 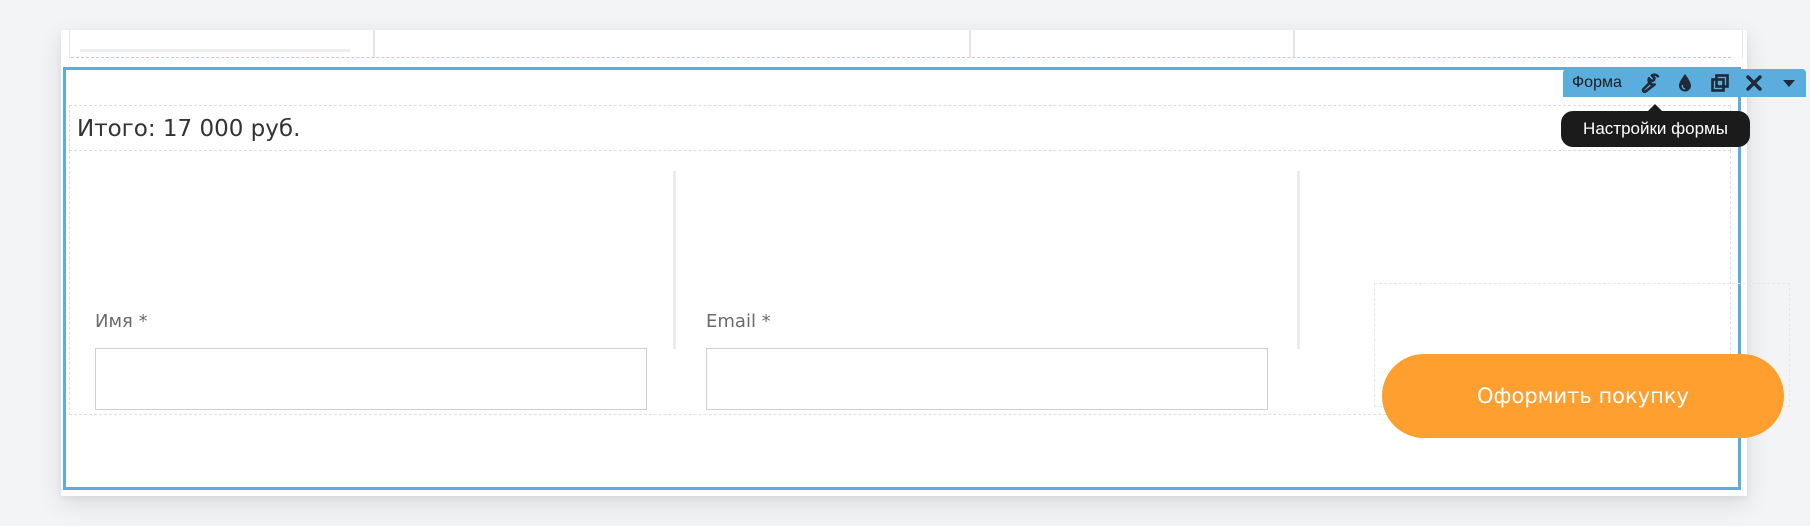 I want to click on duplicate-icon, so click(x=1720, y=83).